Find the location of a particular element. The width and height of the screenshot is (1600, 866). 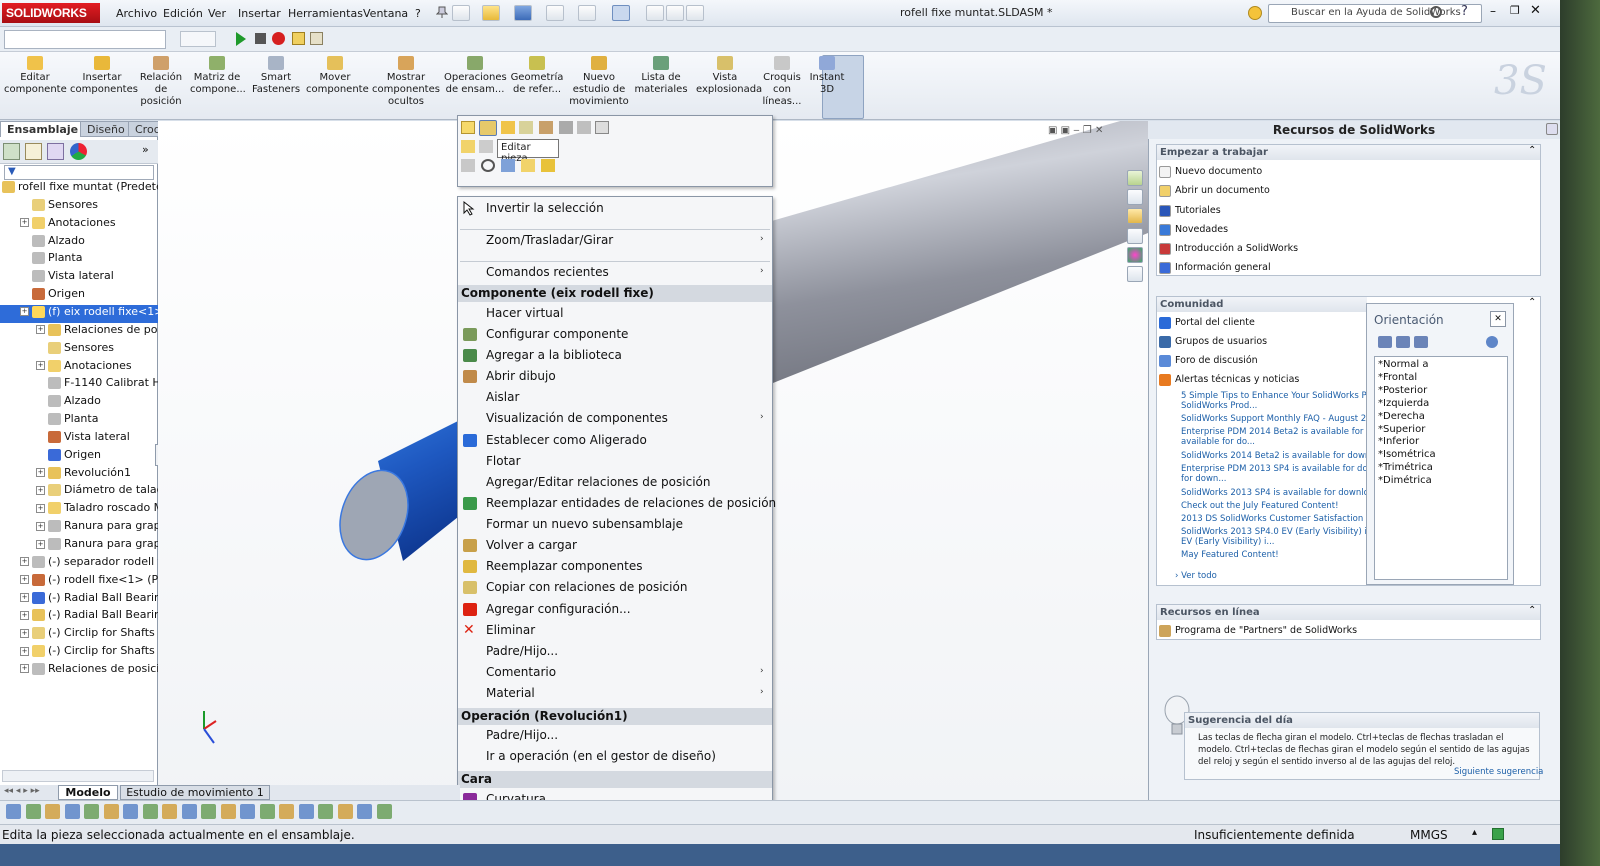

viewport-window-controls: ▣ ▣ ‒ ❐ ✕ is located at coordinates (1075, 130).